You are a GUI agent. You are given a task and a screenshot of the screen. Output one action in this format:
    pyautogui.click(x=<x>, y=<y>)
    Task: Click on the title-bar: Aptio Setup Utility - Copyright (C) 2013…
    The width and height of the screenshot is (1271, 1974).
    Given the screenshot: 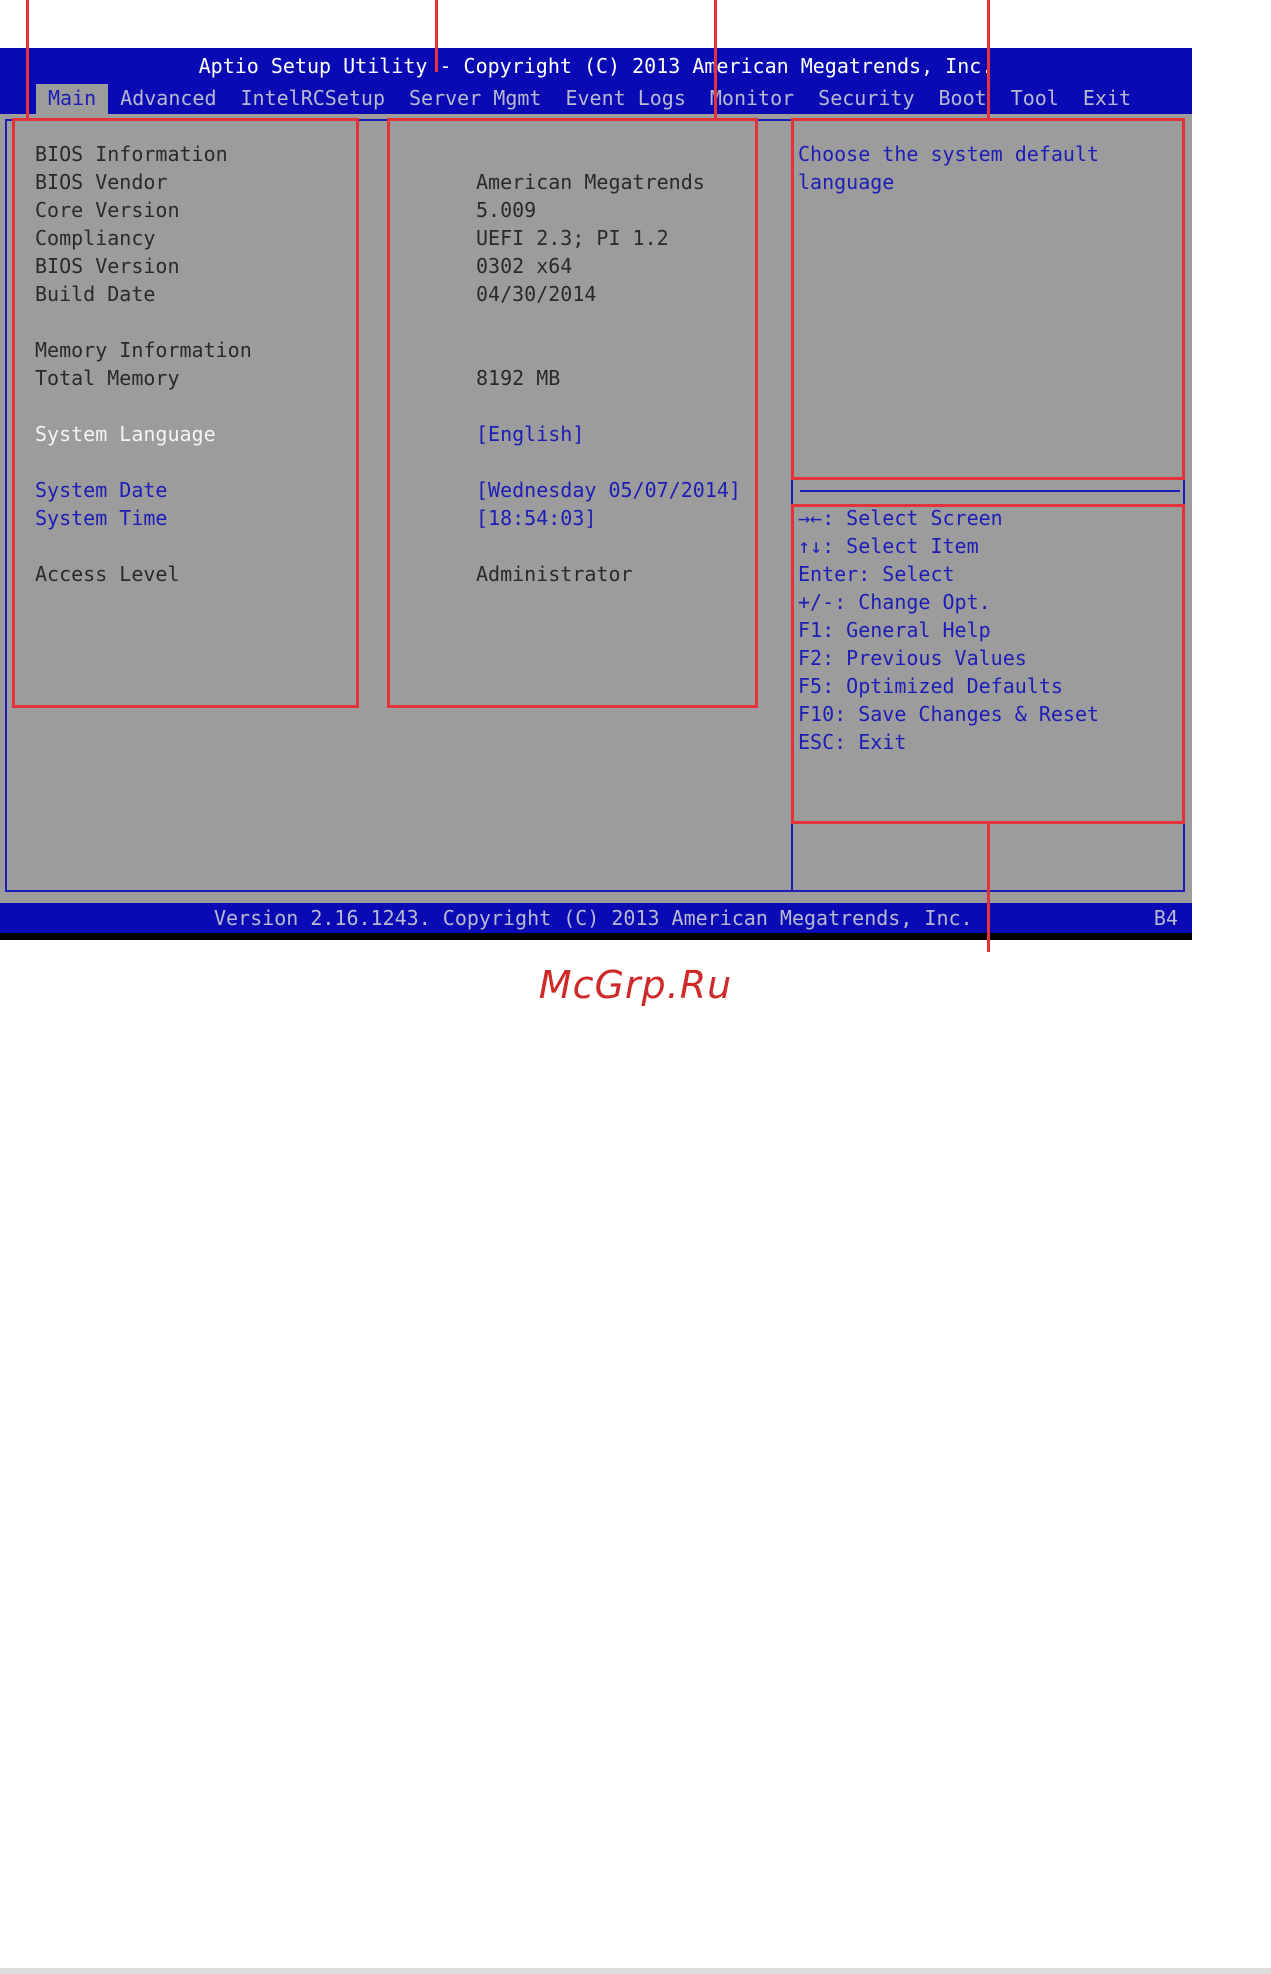 What is the action you would take?
    pyautogui.click(x=596, y=81)
    